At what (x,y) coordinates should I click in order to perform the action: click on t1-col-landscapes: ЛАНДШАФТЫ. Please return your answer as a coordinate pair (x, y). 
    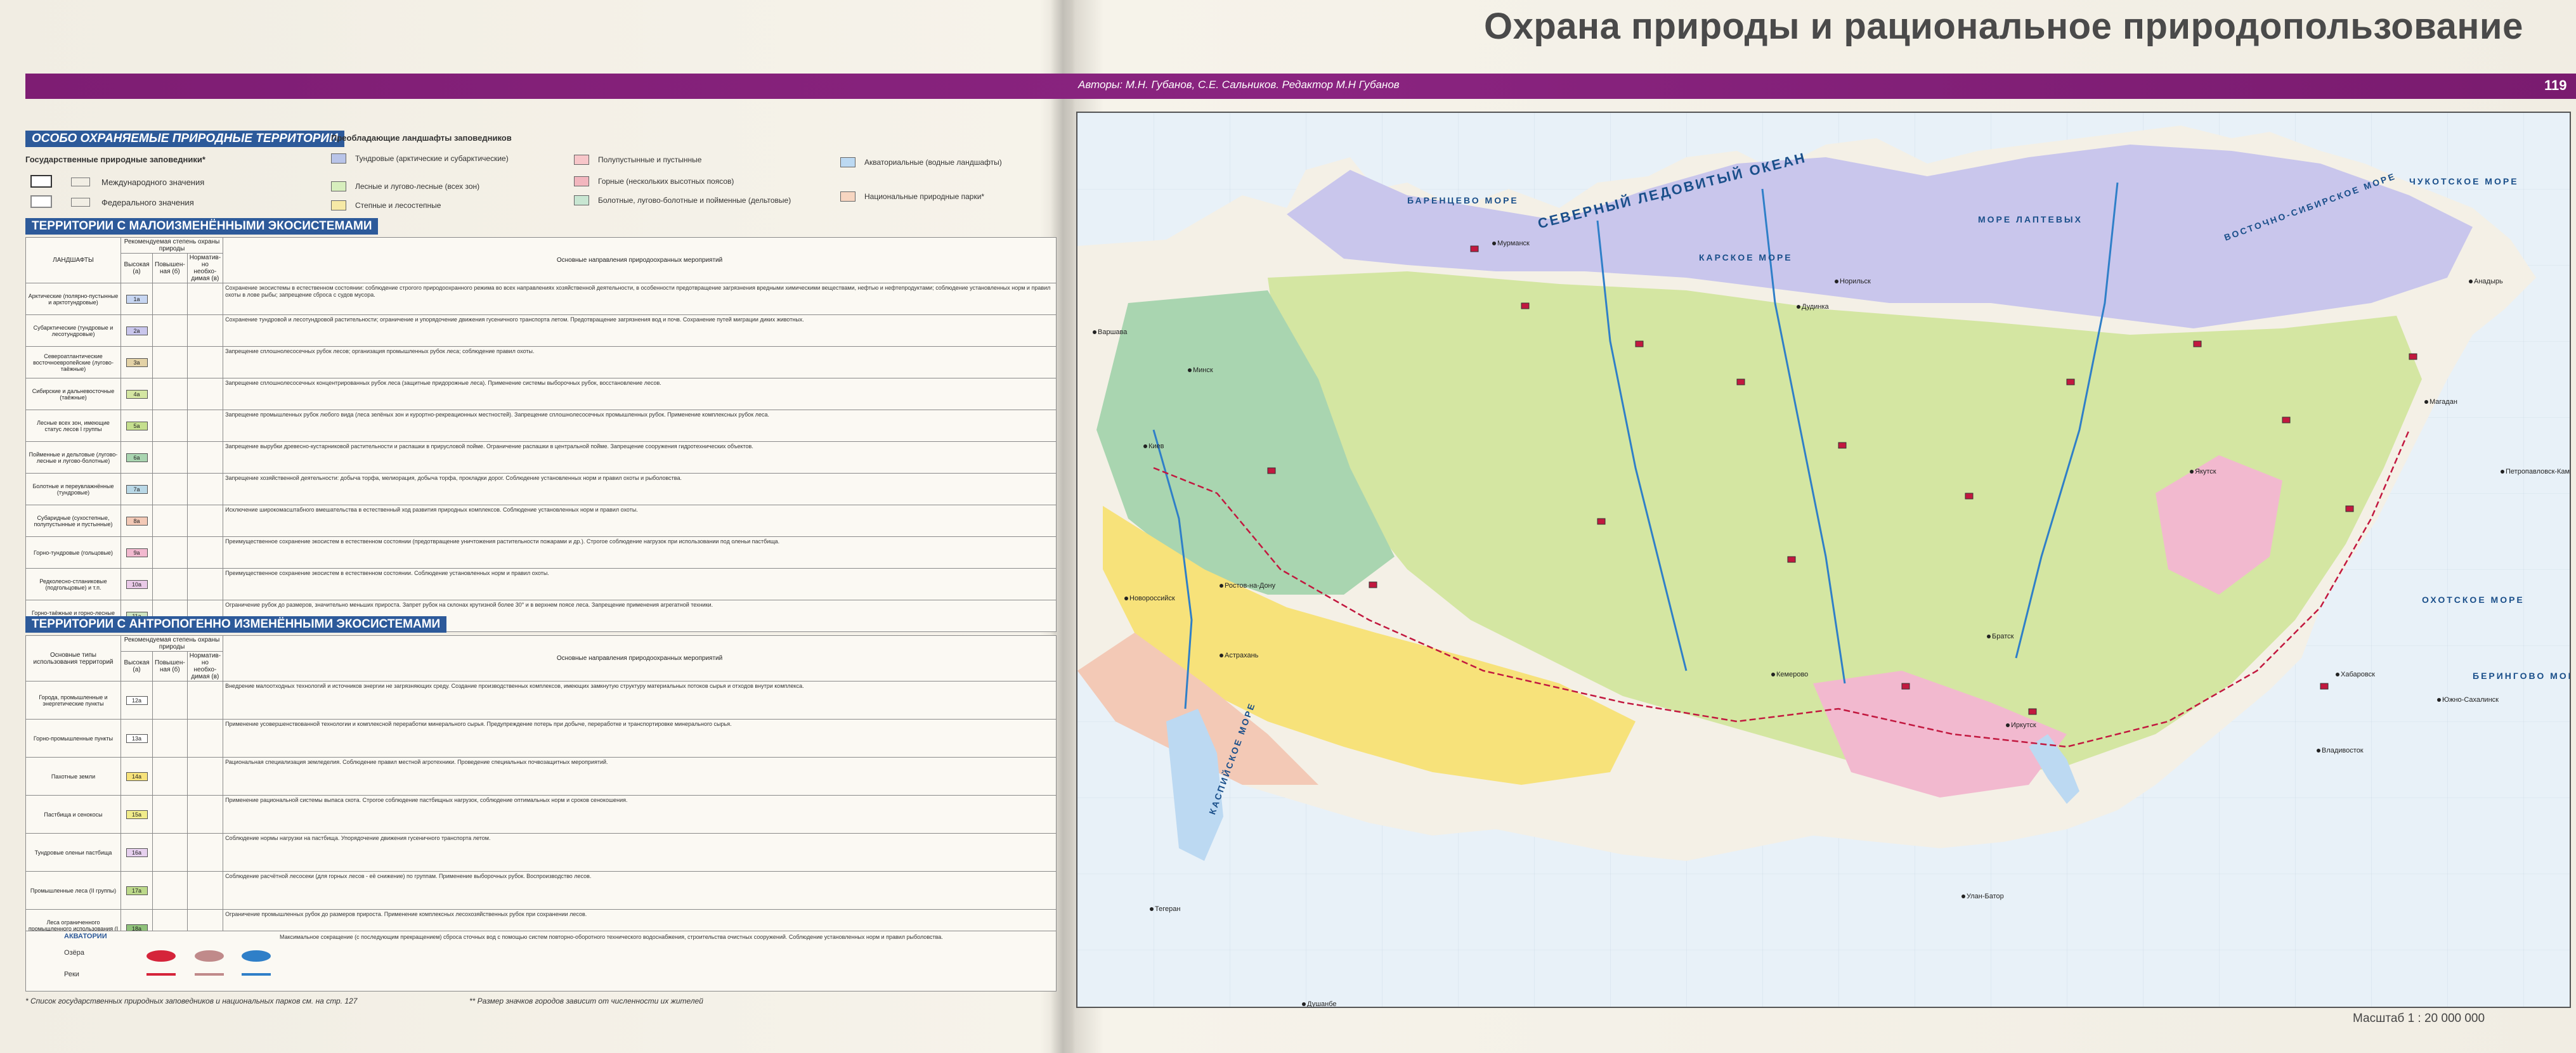
    Looking at the image, I should click on (73, 260).